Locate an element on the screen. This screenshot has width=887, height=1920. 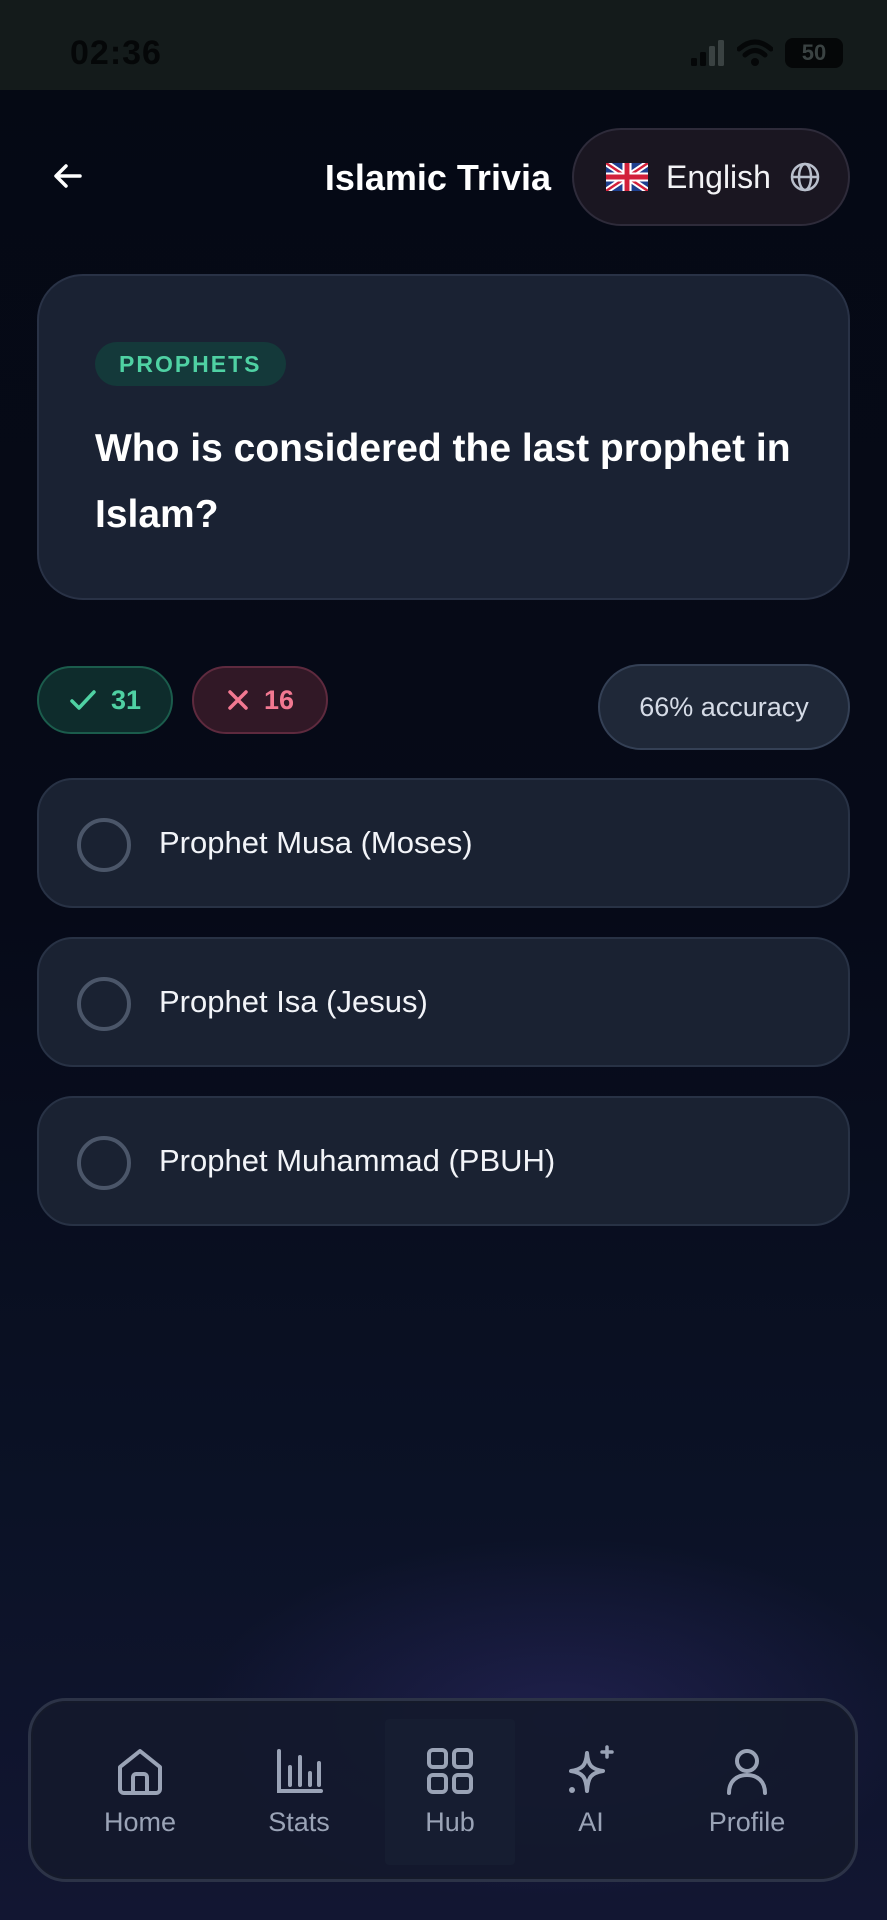
nav-label: Home is located at coordinates (140, 1822).